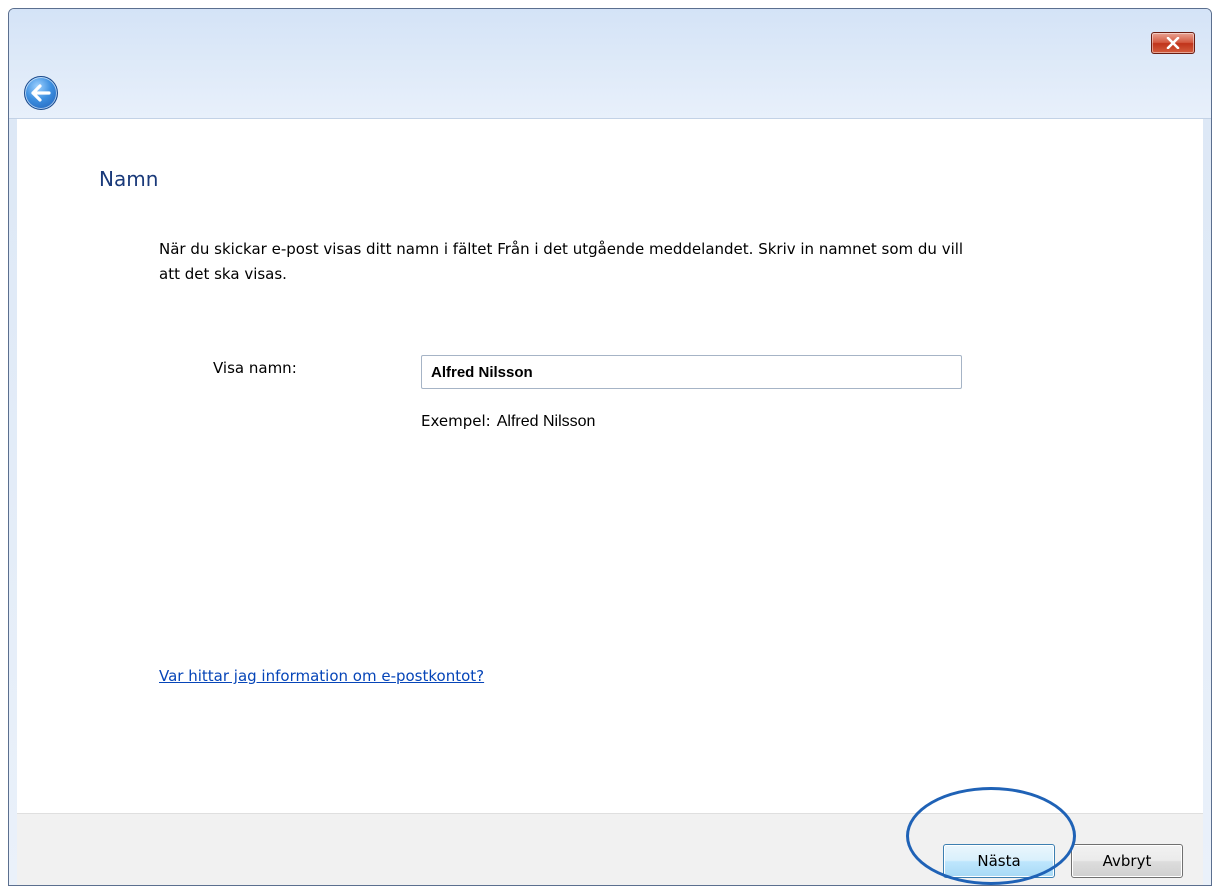  What do you see at coordinates (1127, 861) in the screenshot?
I see `cancel-button: Avbryt` at bounding box center [1127, 861].